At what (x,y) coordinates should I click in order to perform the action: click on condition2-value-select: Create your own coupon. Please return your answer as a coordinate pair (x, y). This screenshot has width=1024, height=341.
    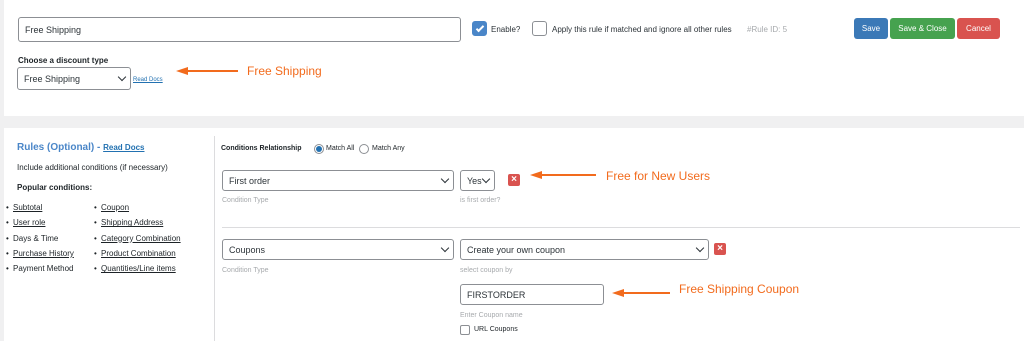
    Looking at the image, I should click on (584, 249).